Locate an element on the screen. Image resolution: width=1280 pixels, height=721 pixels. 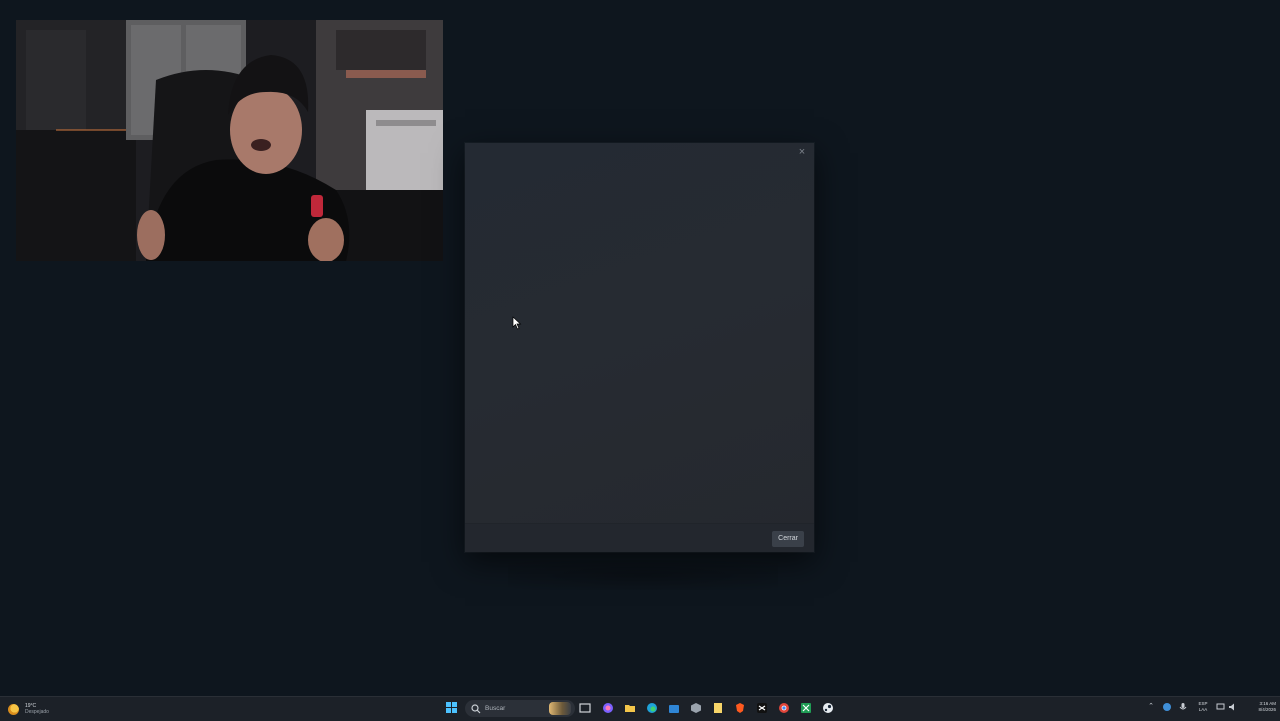
folder-icon is located at coordinates (630, 708).